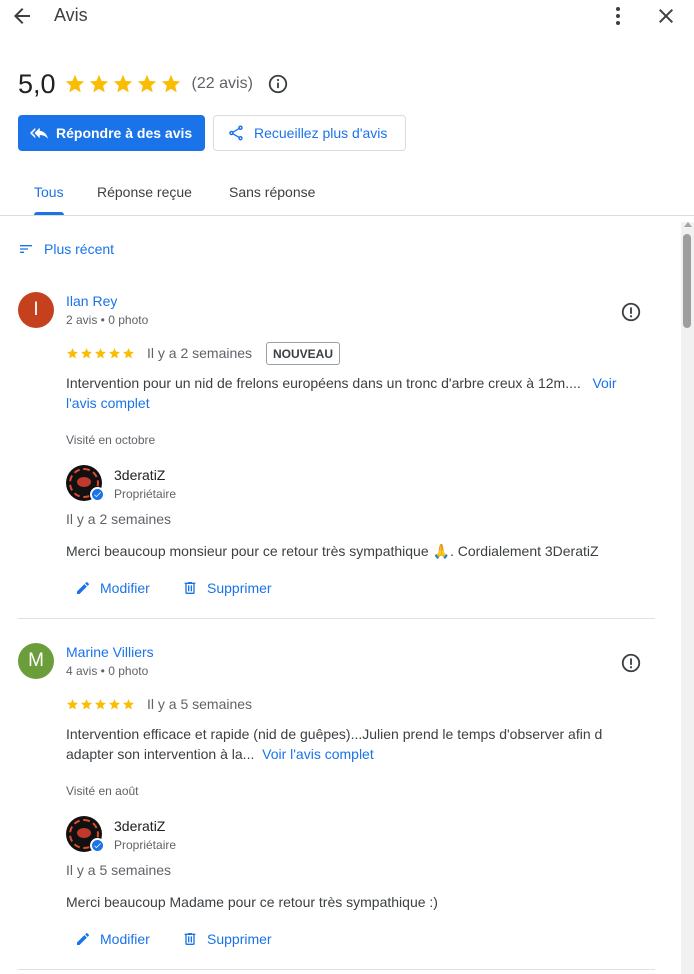 The height and width of the screenshot is (974, 694). Describe the element at coordinates (200, 704) in the screenshot. I see `review-time: Il y a 5 semaines` at that location.